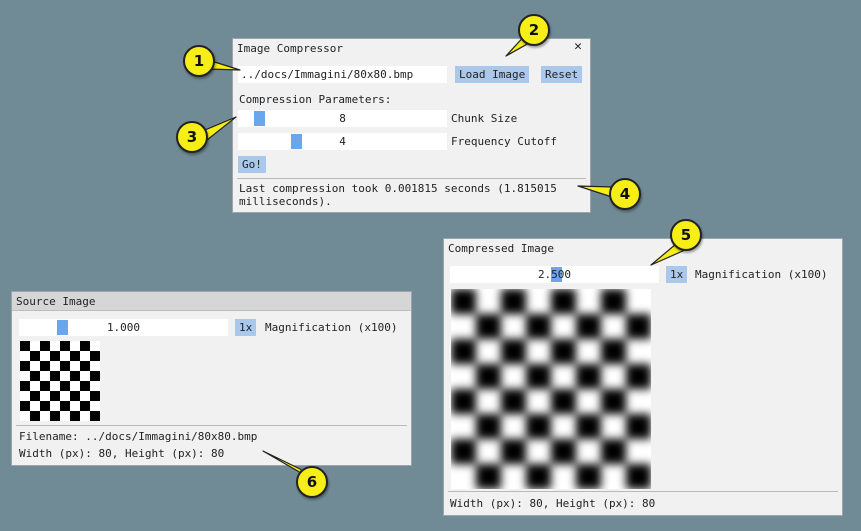  I want to click on callout-5-badge: 5, so click(686, 235).